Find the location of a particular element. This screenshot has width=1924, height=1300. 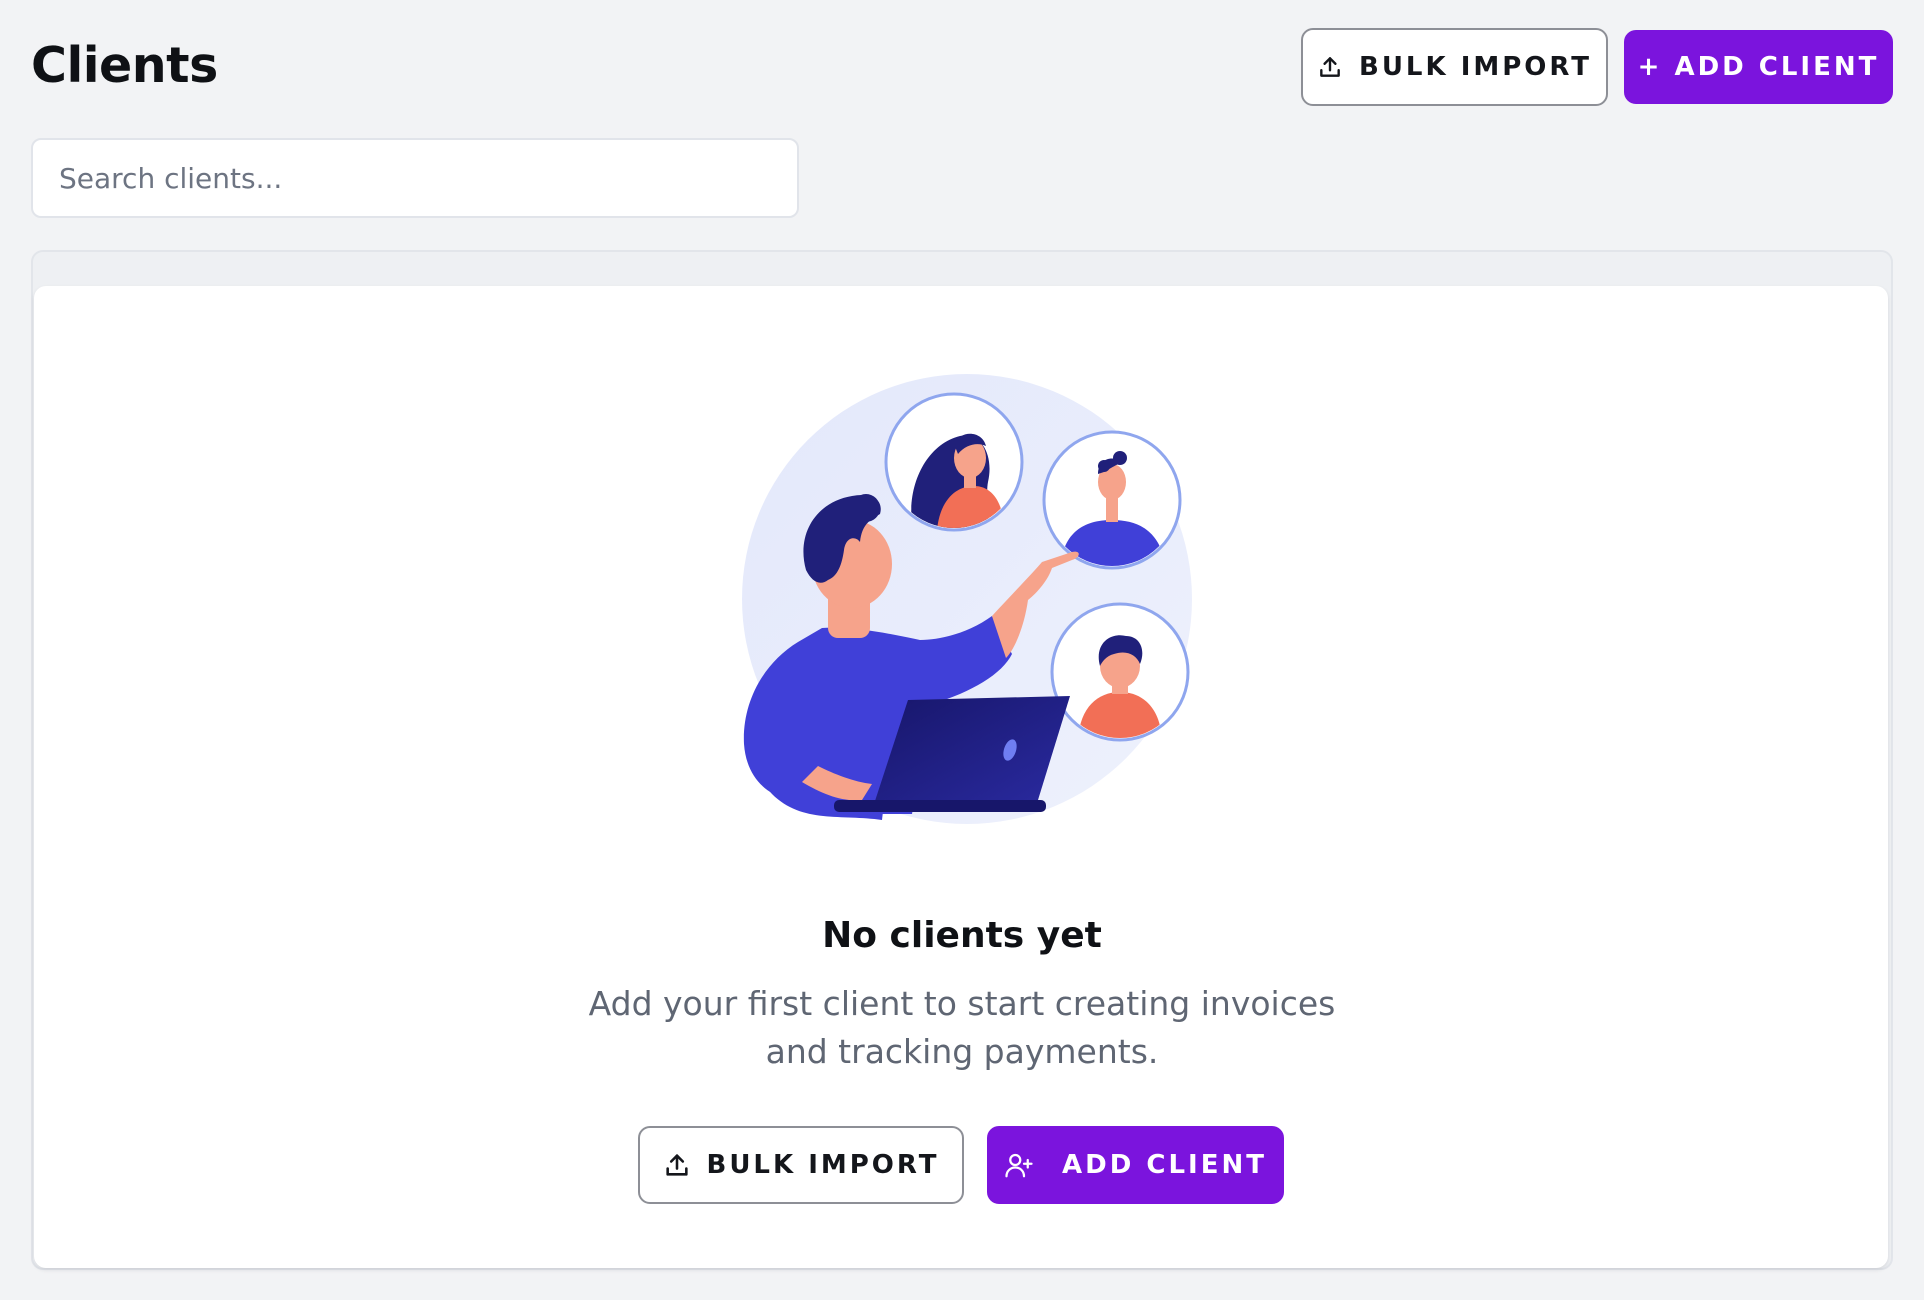

search-input is located at coordinates (415, 178).